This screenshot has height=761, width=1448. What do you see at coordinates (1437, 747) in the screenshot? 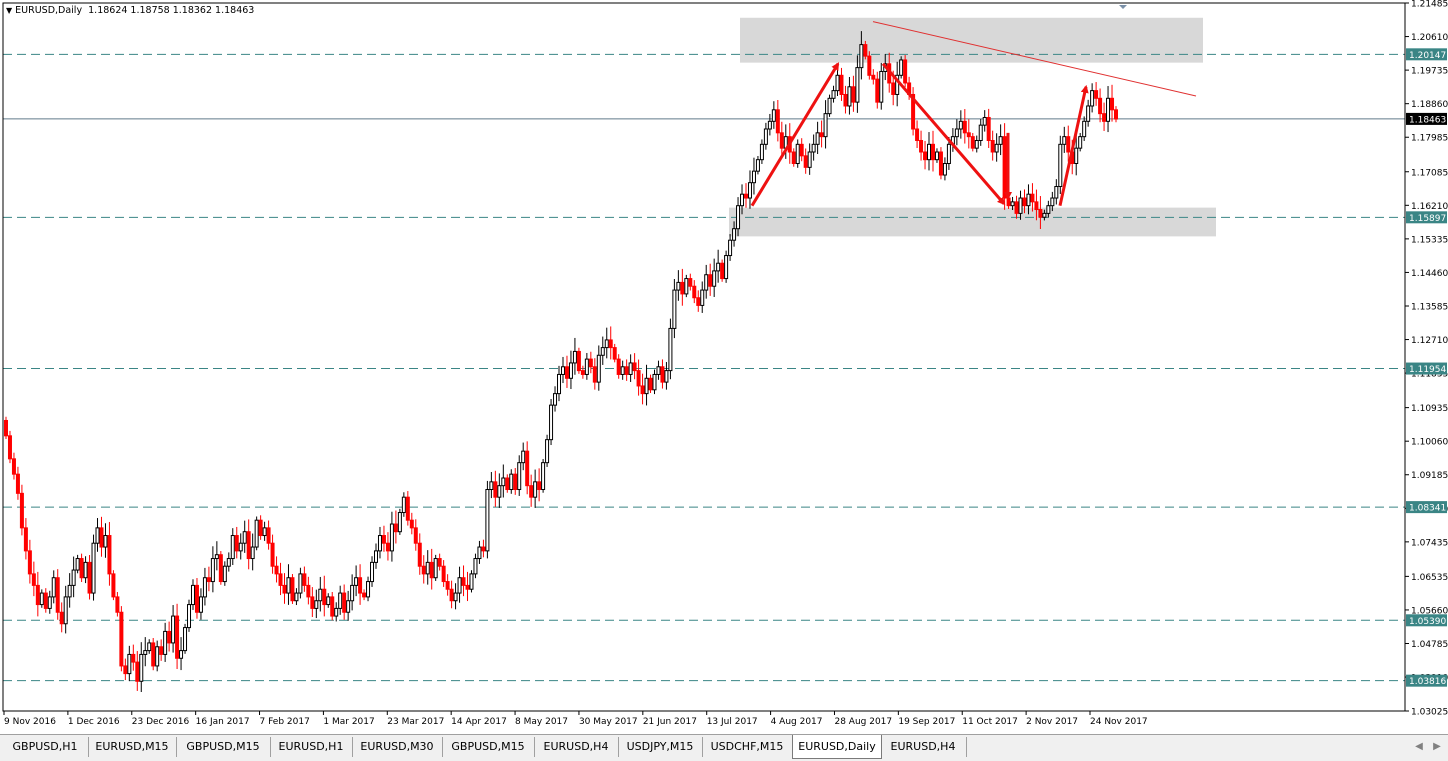
I see `scroll-right-icon: ▶` at bounding box center [1437, 747].